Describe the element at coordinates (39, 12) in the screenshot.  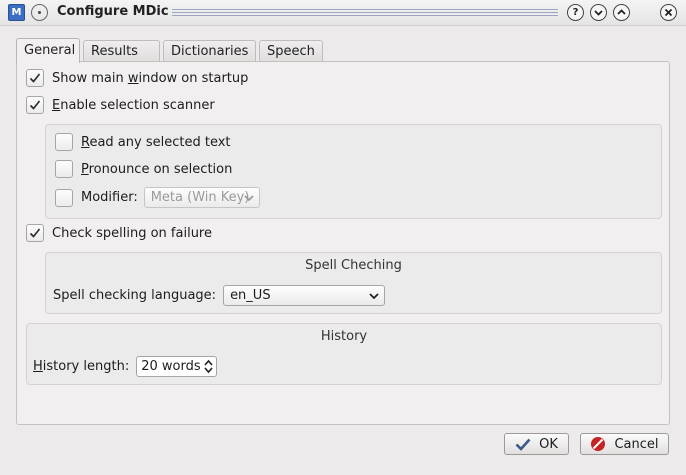
I see `window-menu-icon` at that location.